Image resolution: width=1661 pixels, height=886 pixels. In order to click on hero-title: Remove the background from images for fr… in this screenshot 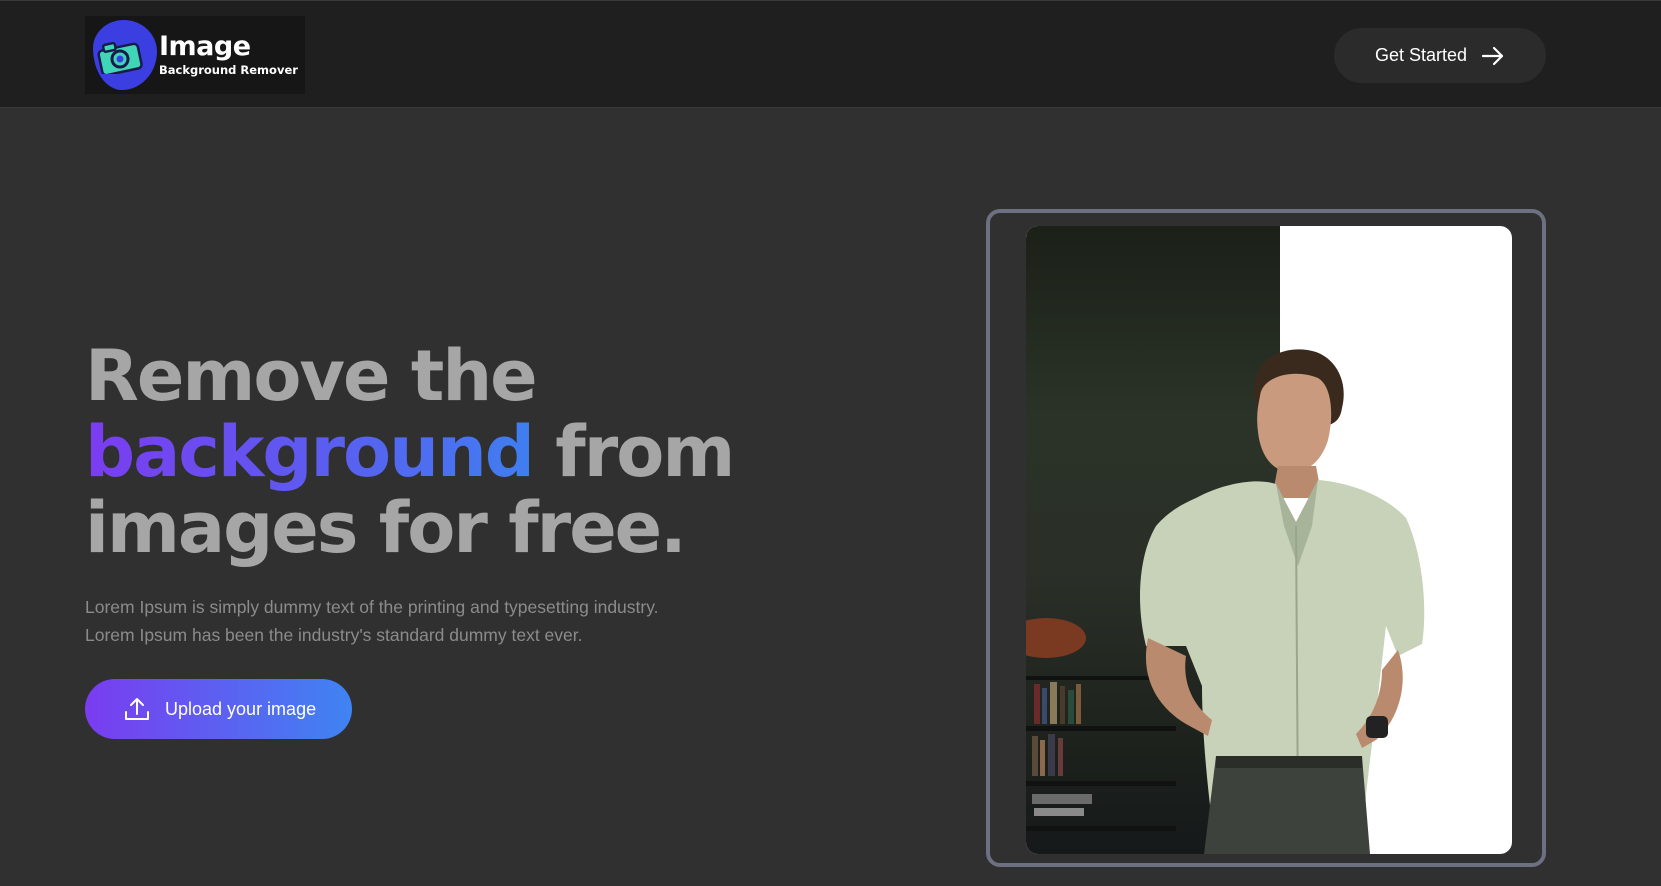, I will do `click(435, 452)`.